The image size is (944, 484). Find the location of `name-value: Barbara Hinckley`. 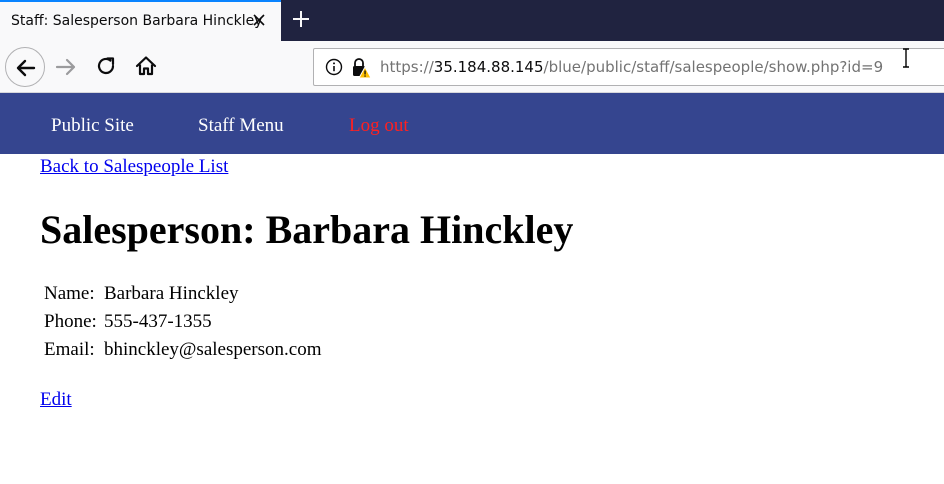

name-value: Barbara Hinckley is located at coordinates (171, 293).